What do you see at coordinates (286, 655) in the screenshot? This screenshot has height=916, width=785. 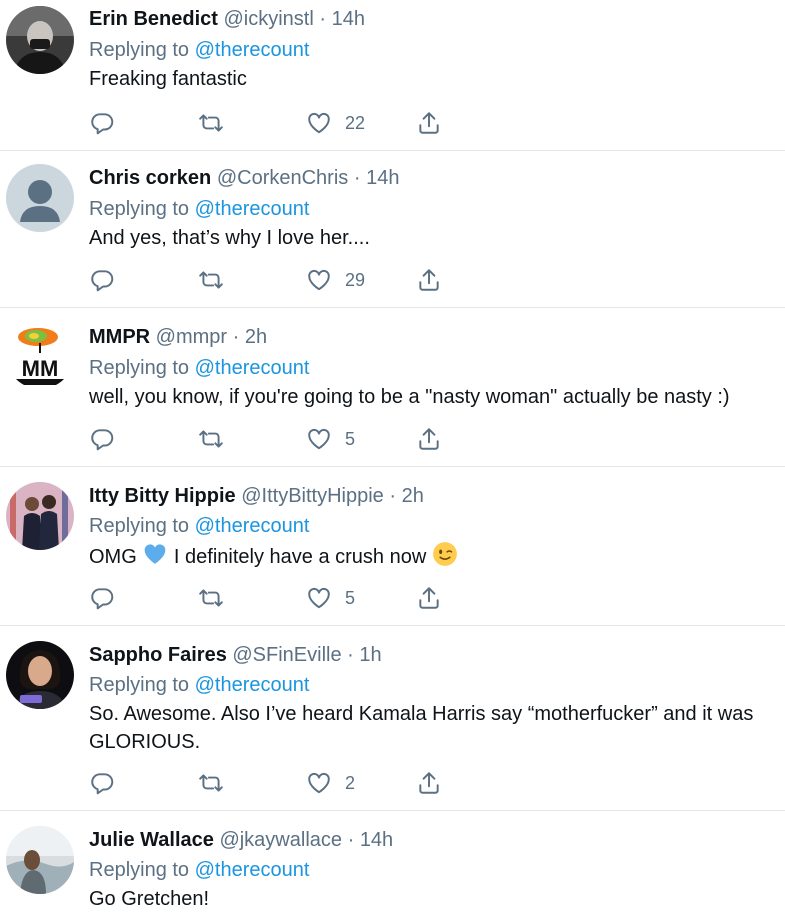 I see `user-handle: @SFinEville` at bounding box center [286, 655].